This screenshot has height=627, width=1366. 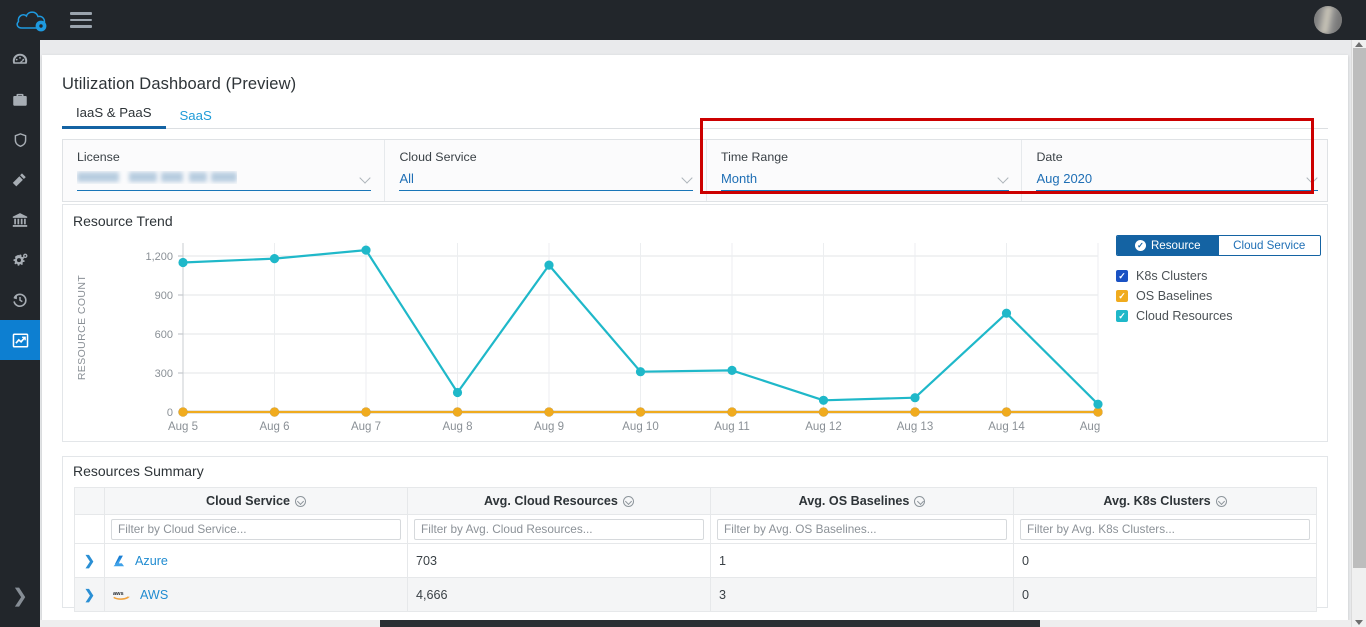 What do you see at coordinates (862, 560) in the screenshot?
I see `cell-avg-os-baselines: 1` at bounding box center [862, 560].